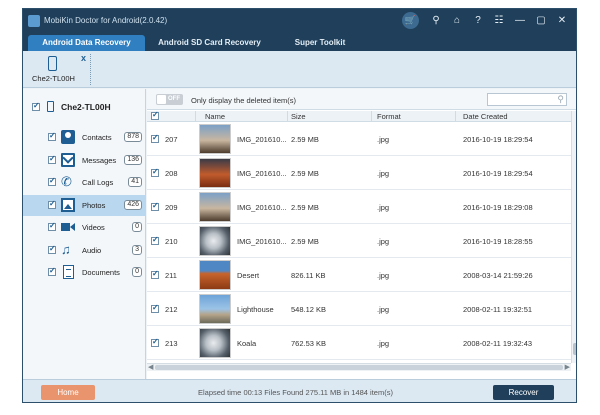 The image size is (600, 415). Describe the element at coordinates (359, 116) in the screenshot. I see `table-header: Name Size Format Date Created` at that location.